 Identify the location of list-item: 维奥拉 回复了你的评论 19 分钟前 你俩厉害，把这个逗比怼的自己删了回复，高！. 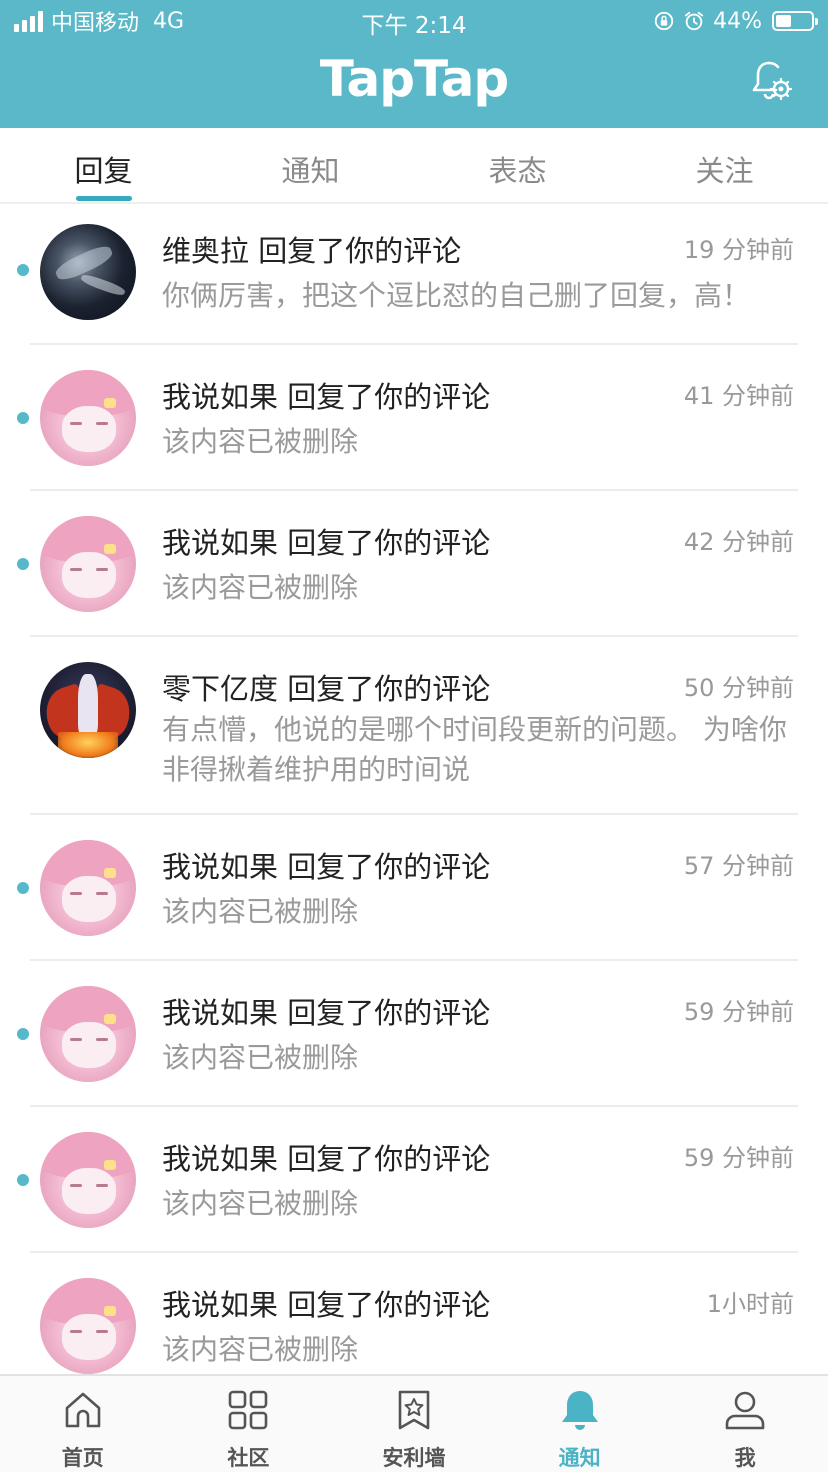
(414, 274).